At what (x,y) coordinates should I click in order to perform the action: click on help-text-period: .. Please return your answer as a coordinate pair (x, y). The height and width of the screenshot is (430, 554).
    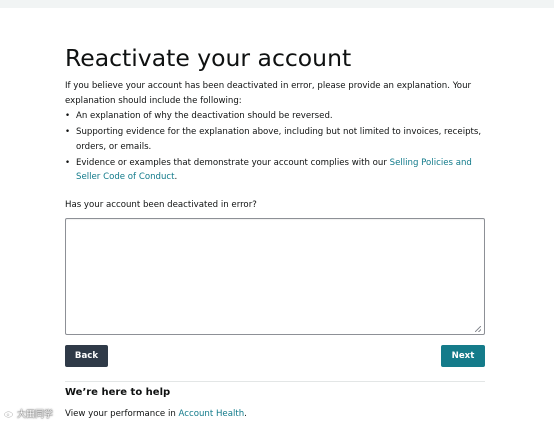
    Looking at the image, I should click on (245, 414).